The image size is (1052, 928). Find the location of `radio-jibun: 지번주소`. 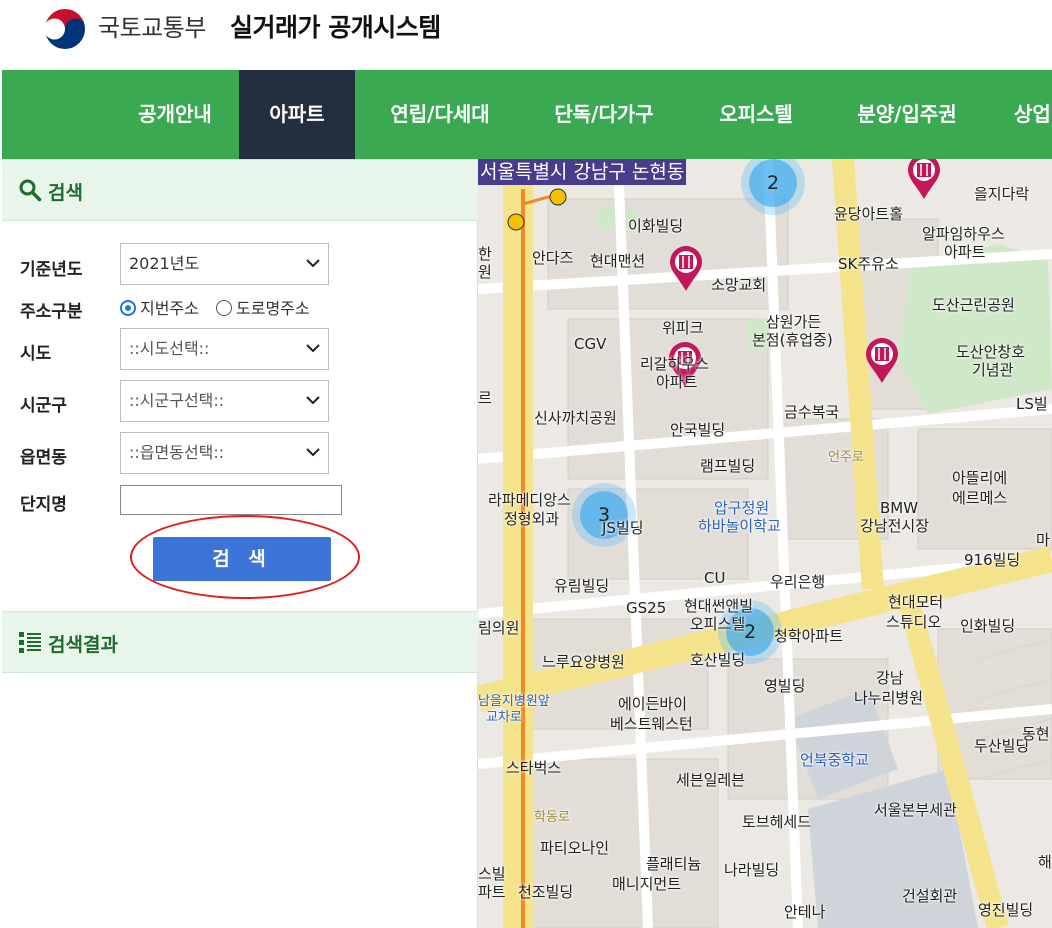

radio-jibun: 지번주소 is located at coordinates (159, 307).